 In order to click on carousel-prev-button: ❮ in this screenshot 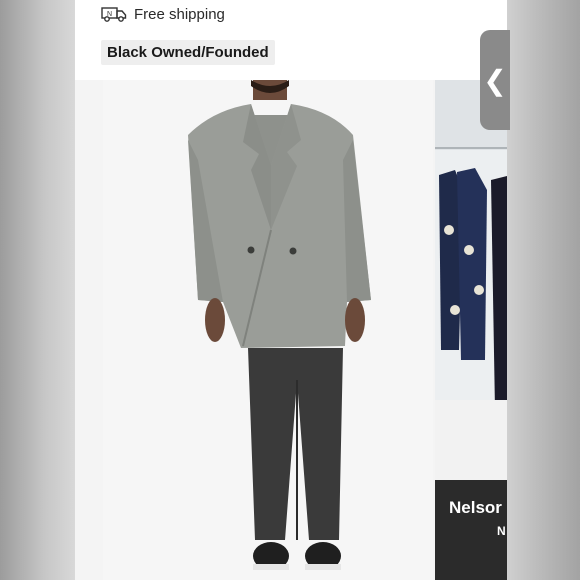, I will do `click(495, 80)`.